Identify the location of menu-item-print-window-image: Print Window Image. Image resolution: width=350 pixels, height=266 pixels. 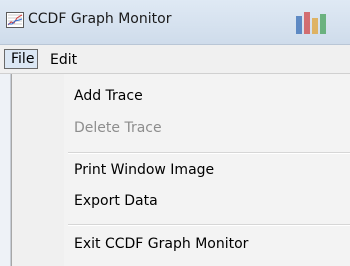
(144, 170).